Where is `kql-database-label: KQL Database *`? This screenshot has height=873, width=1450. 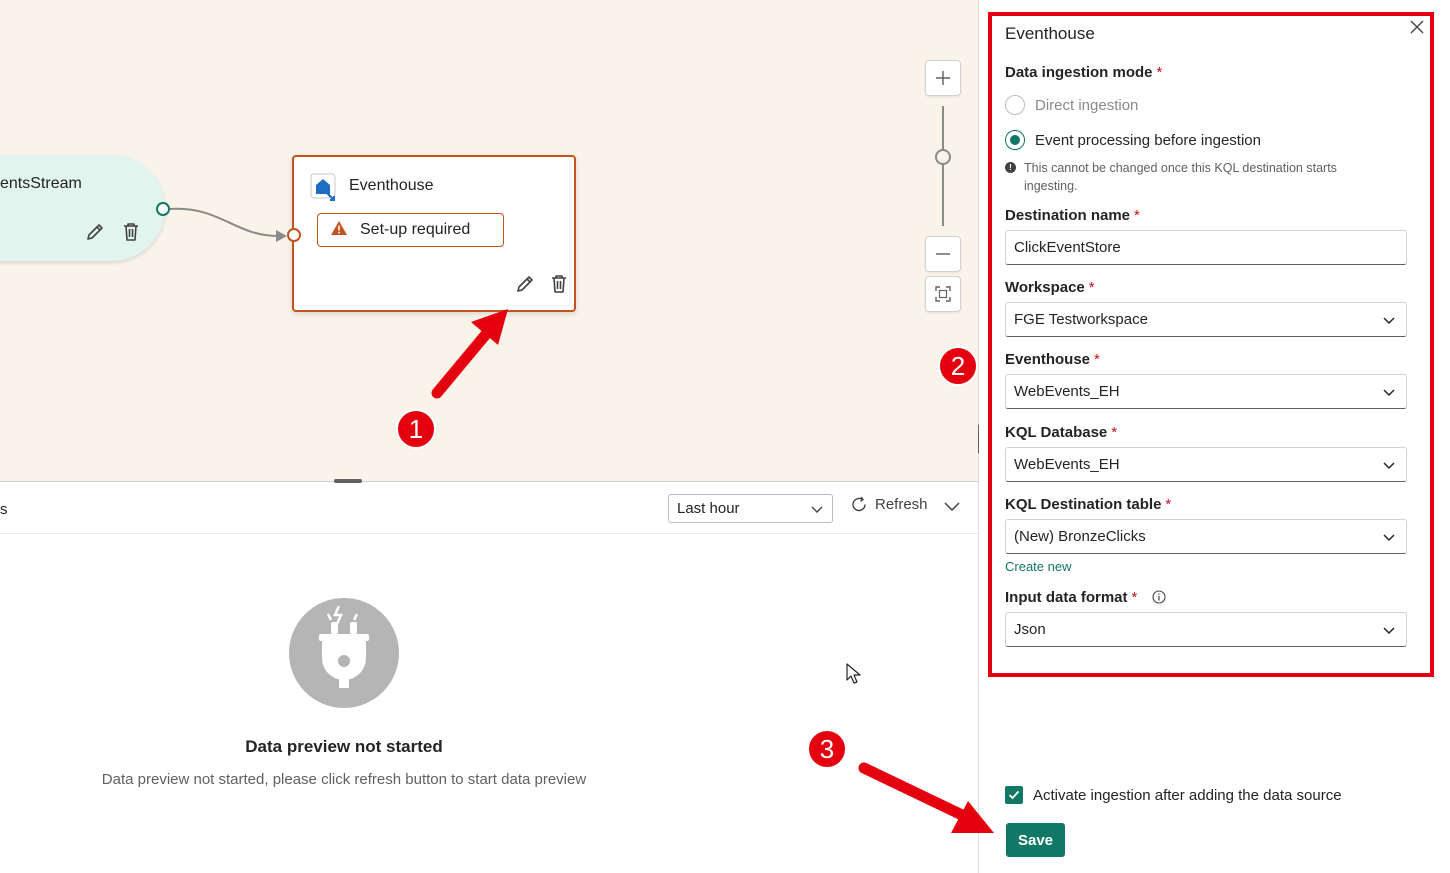
kql-database-label: KQL Database * is located at coordinates (1061, 432).